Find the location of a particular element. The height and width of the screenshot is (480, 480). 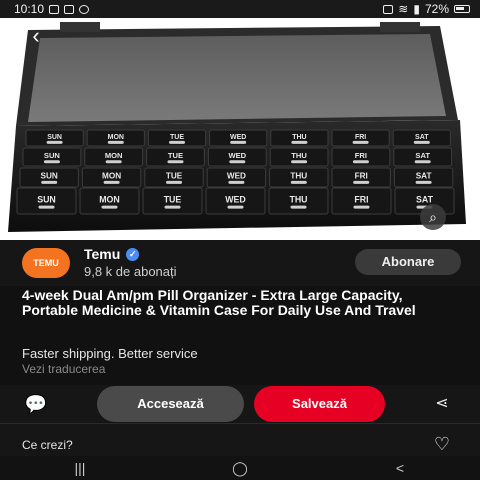

alarm-icon is located at coordinates (388, 9).